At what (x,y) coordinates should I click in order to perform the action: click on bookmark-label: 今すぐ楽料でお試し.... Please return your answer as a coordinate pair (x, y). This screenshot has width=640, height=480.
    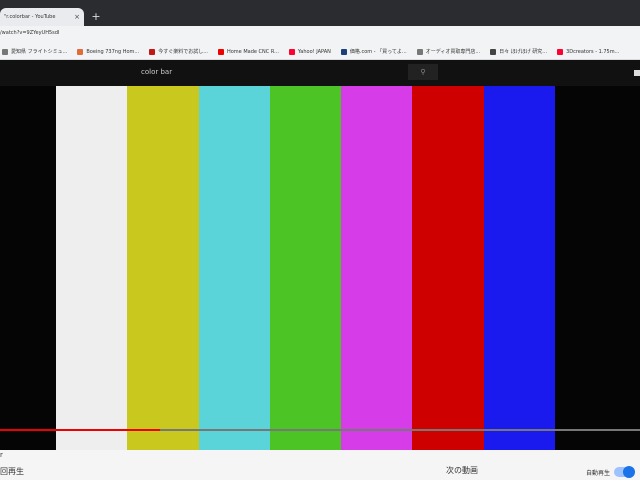
    Looking at the image, I should click on (183, 52).